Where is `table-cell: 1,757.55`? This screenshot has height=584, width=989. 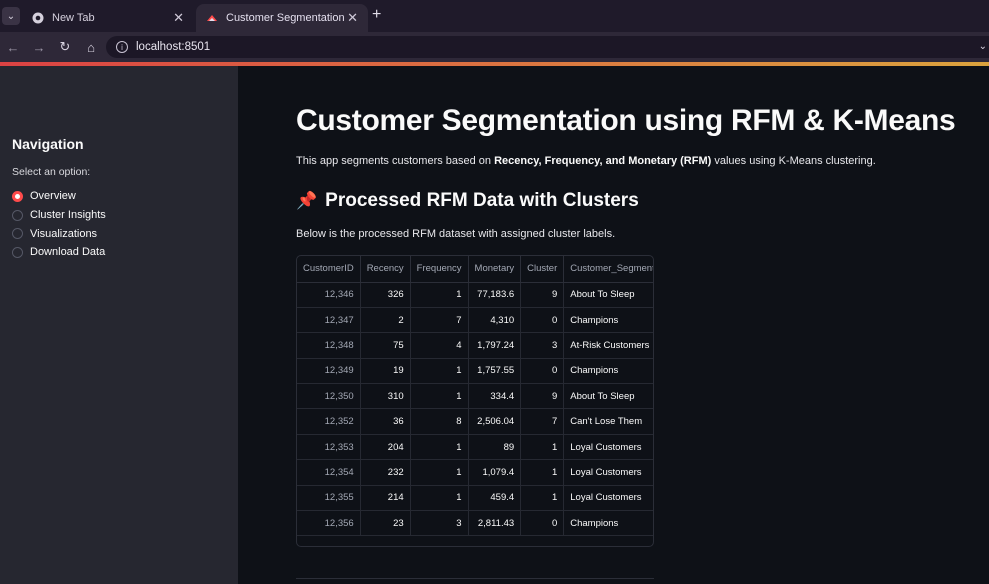
table-cell: 1,757.55 is located at coordinates (495, 371).